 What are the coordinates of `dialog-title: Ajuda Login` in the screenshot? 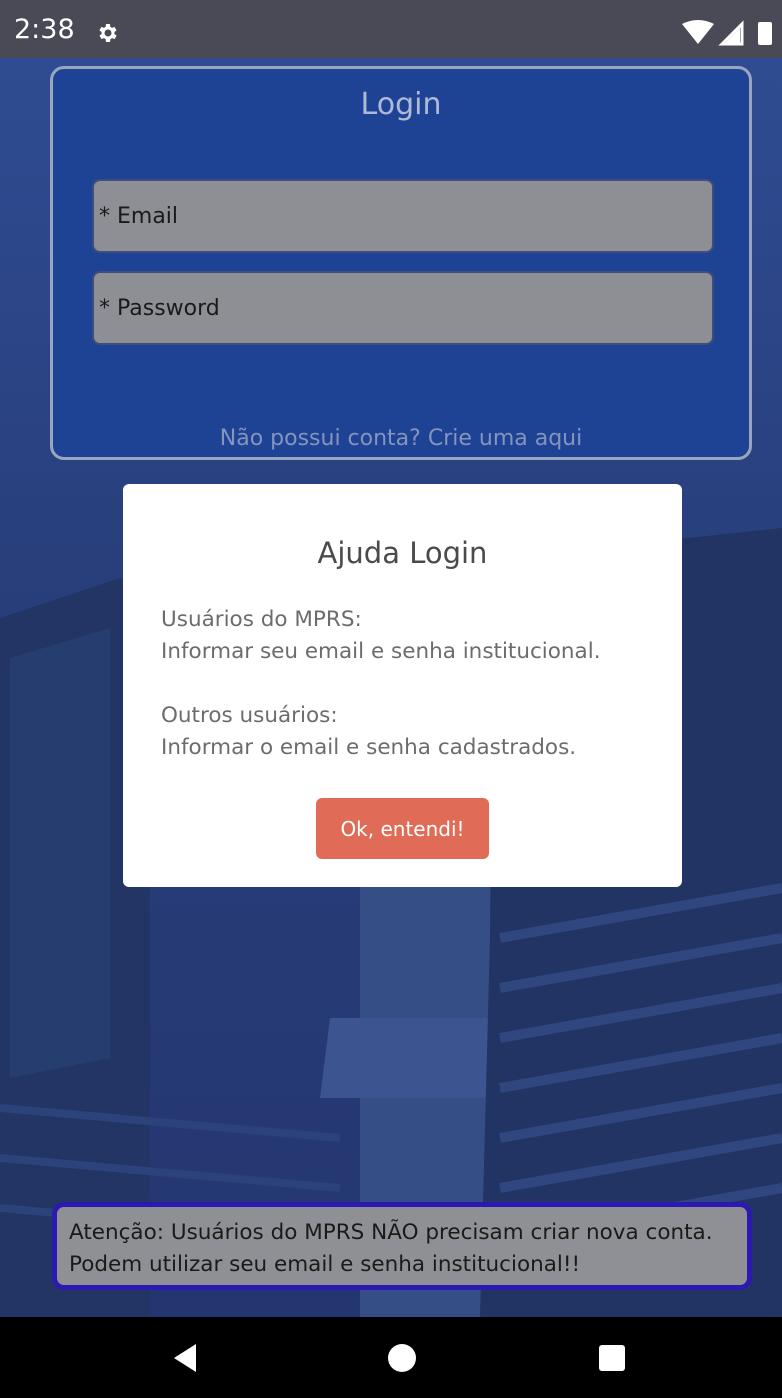 It's located at (402, 553).